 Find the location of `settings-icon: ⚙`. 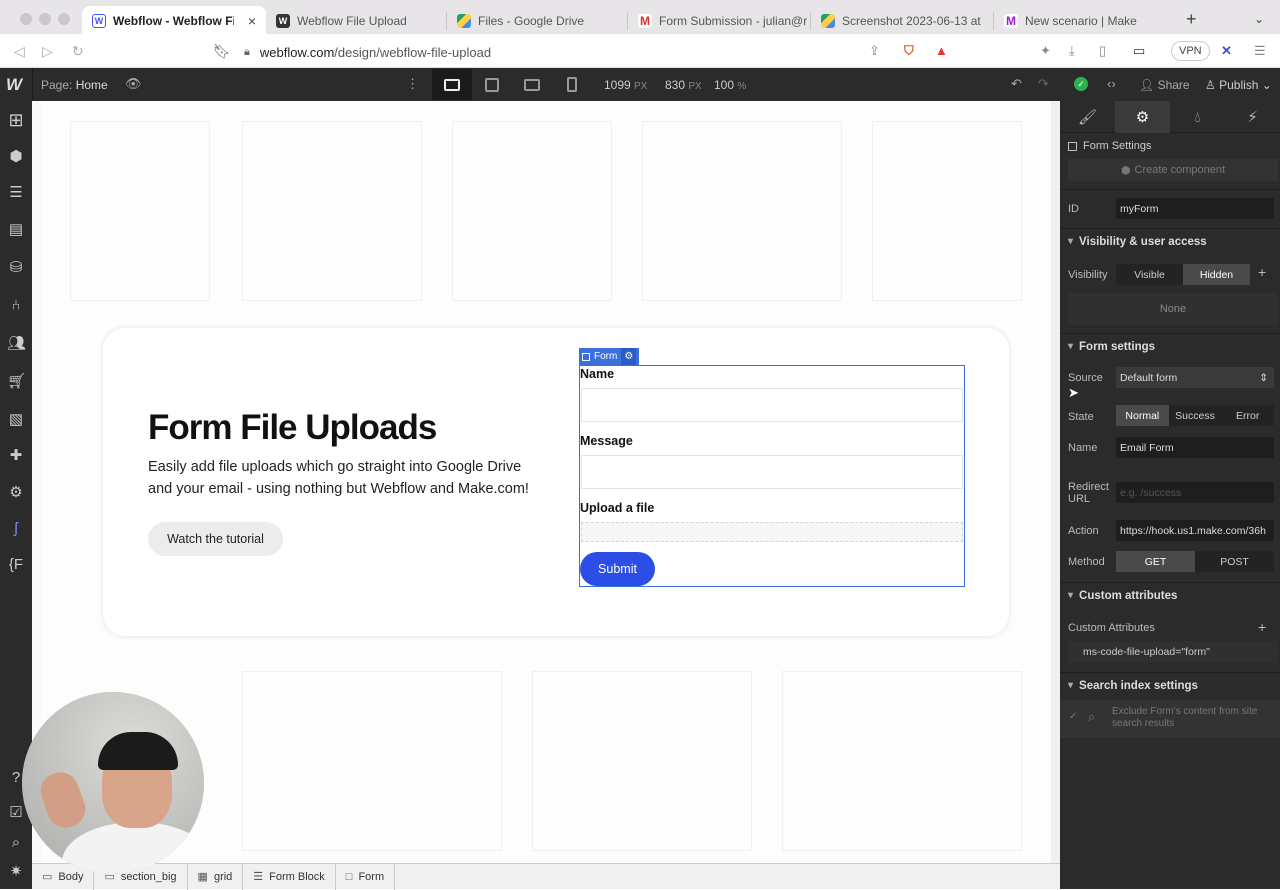

settings-icon: ⚙ is located at coordinates (16, 493).